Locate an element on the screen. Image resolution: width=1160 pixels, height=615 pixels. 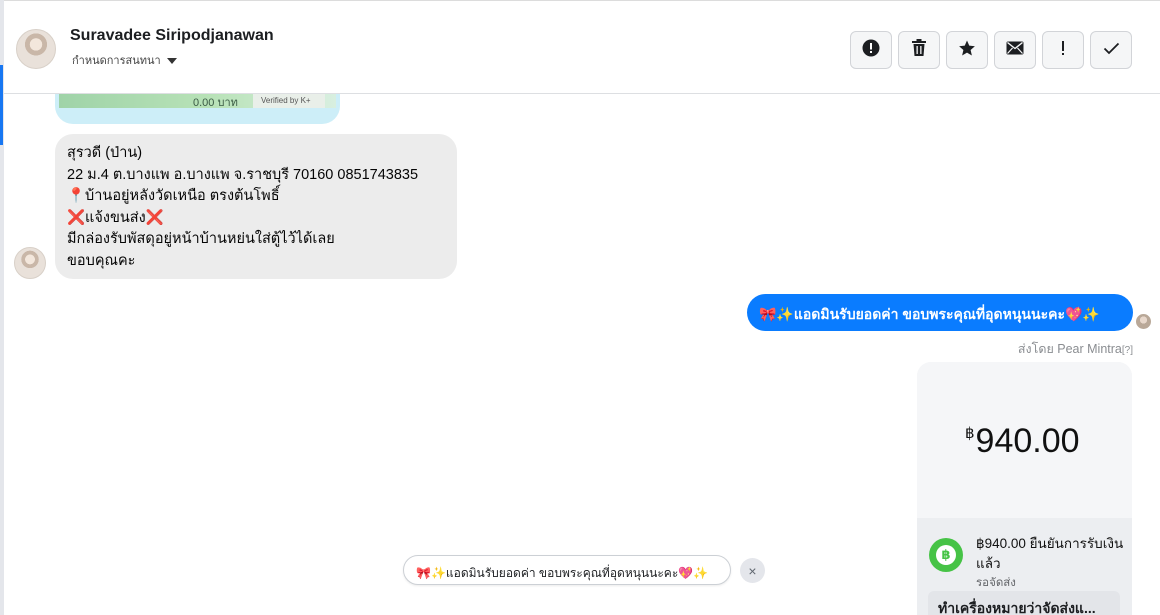
payment-amount-area: ฿940.00 is located at coordinates (1024, 440).